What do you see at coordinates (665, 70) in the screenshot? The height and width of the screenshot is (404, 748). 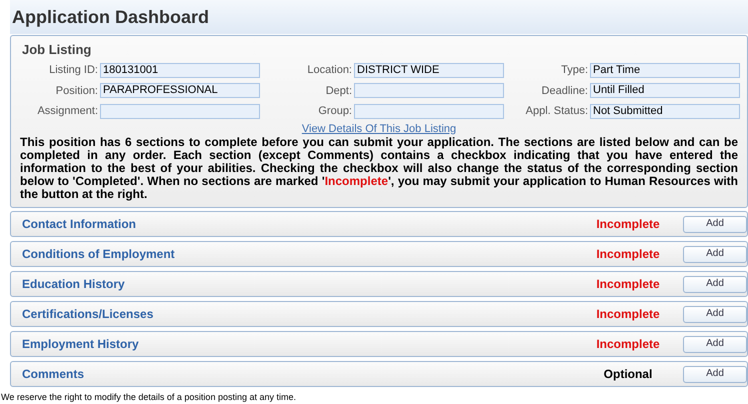 I see `field-value: Part Time` at bounding box center [665, 70].